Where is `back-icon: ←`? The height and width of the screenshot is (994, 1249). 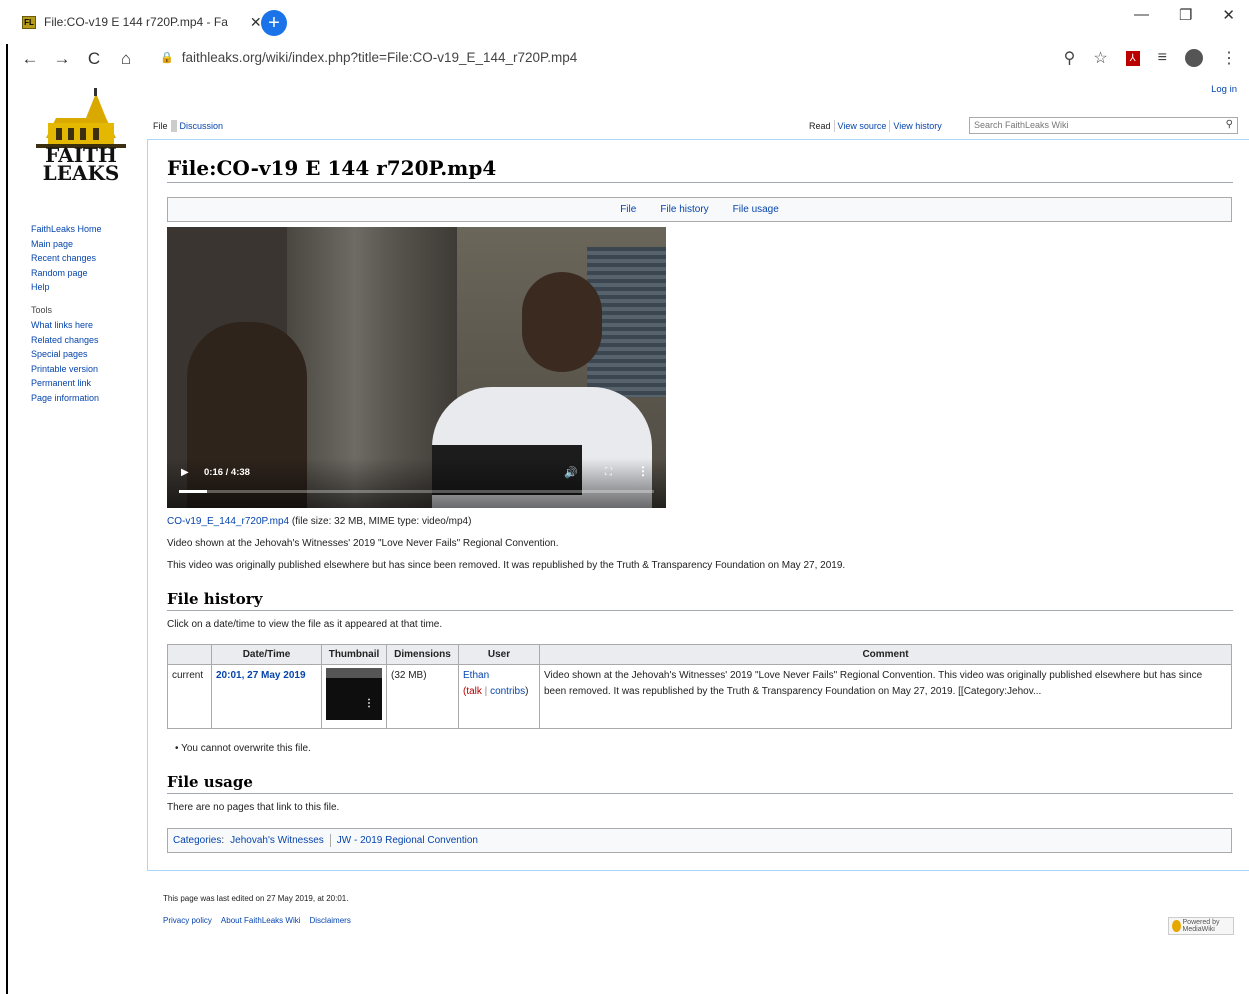
back-icon: ← is located at coordinates (30, 59).